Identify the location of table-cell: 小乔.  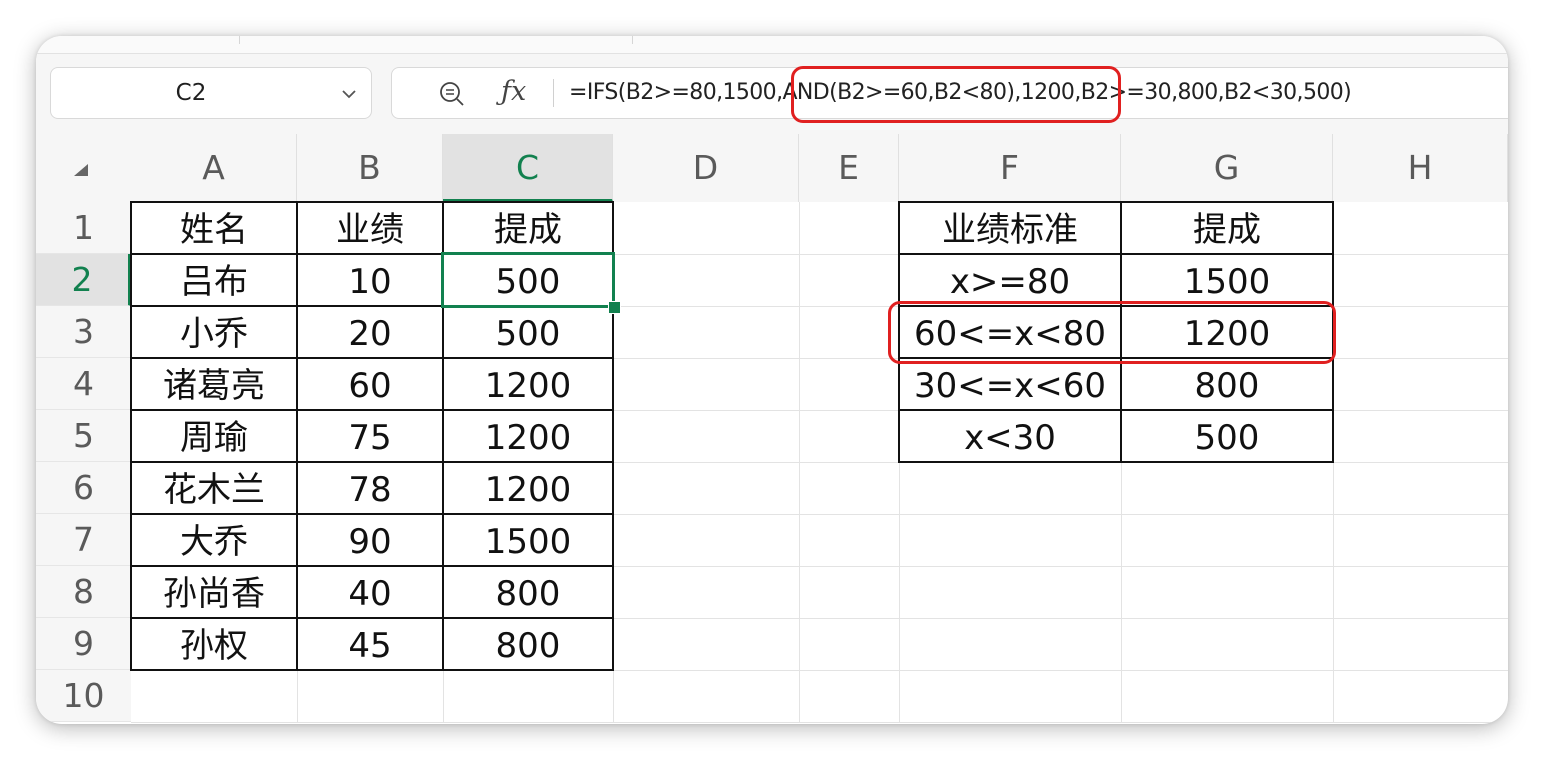
(214, 334).